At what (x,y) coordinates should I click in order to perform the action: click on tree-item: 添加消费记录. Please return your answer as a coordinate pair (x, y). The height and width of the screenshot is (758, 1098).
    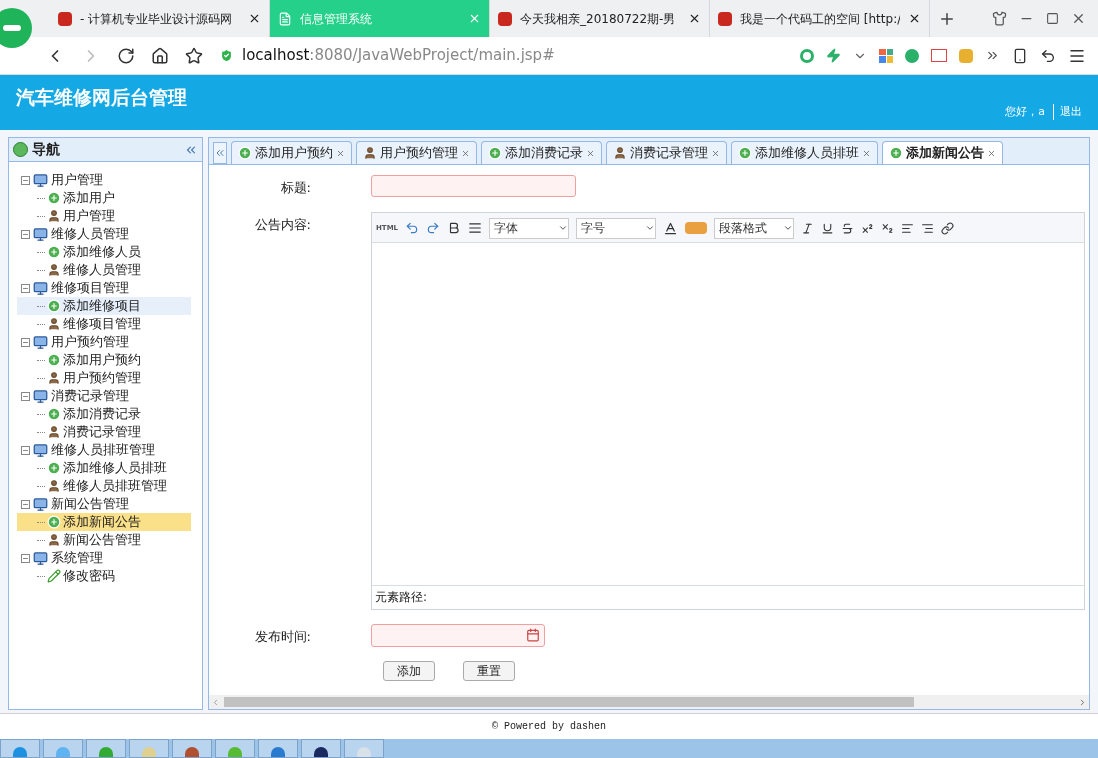
    Looking at the image, I should click on (104, 414).